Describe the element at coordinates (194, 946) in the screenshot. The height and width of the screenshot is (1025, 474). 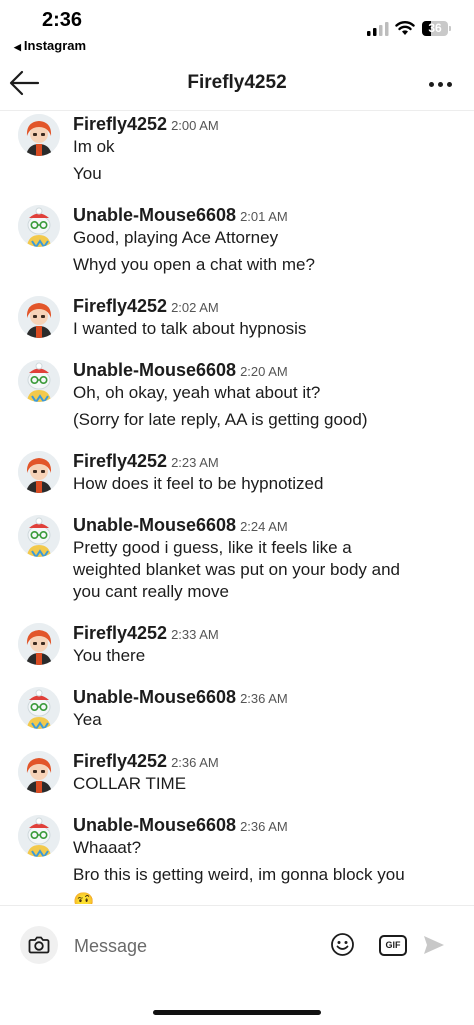
I see `message-input` at that location.